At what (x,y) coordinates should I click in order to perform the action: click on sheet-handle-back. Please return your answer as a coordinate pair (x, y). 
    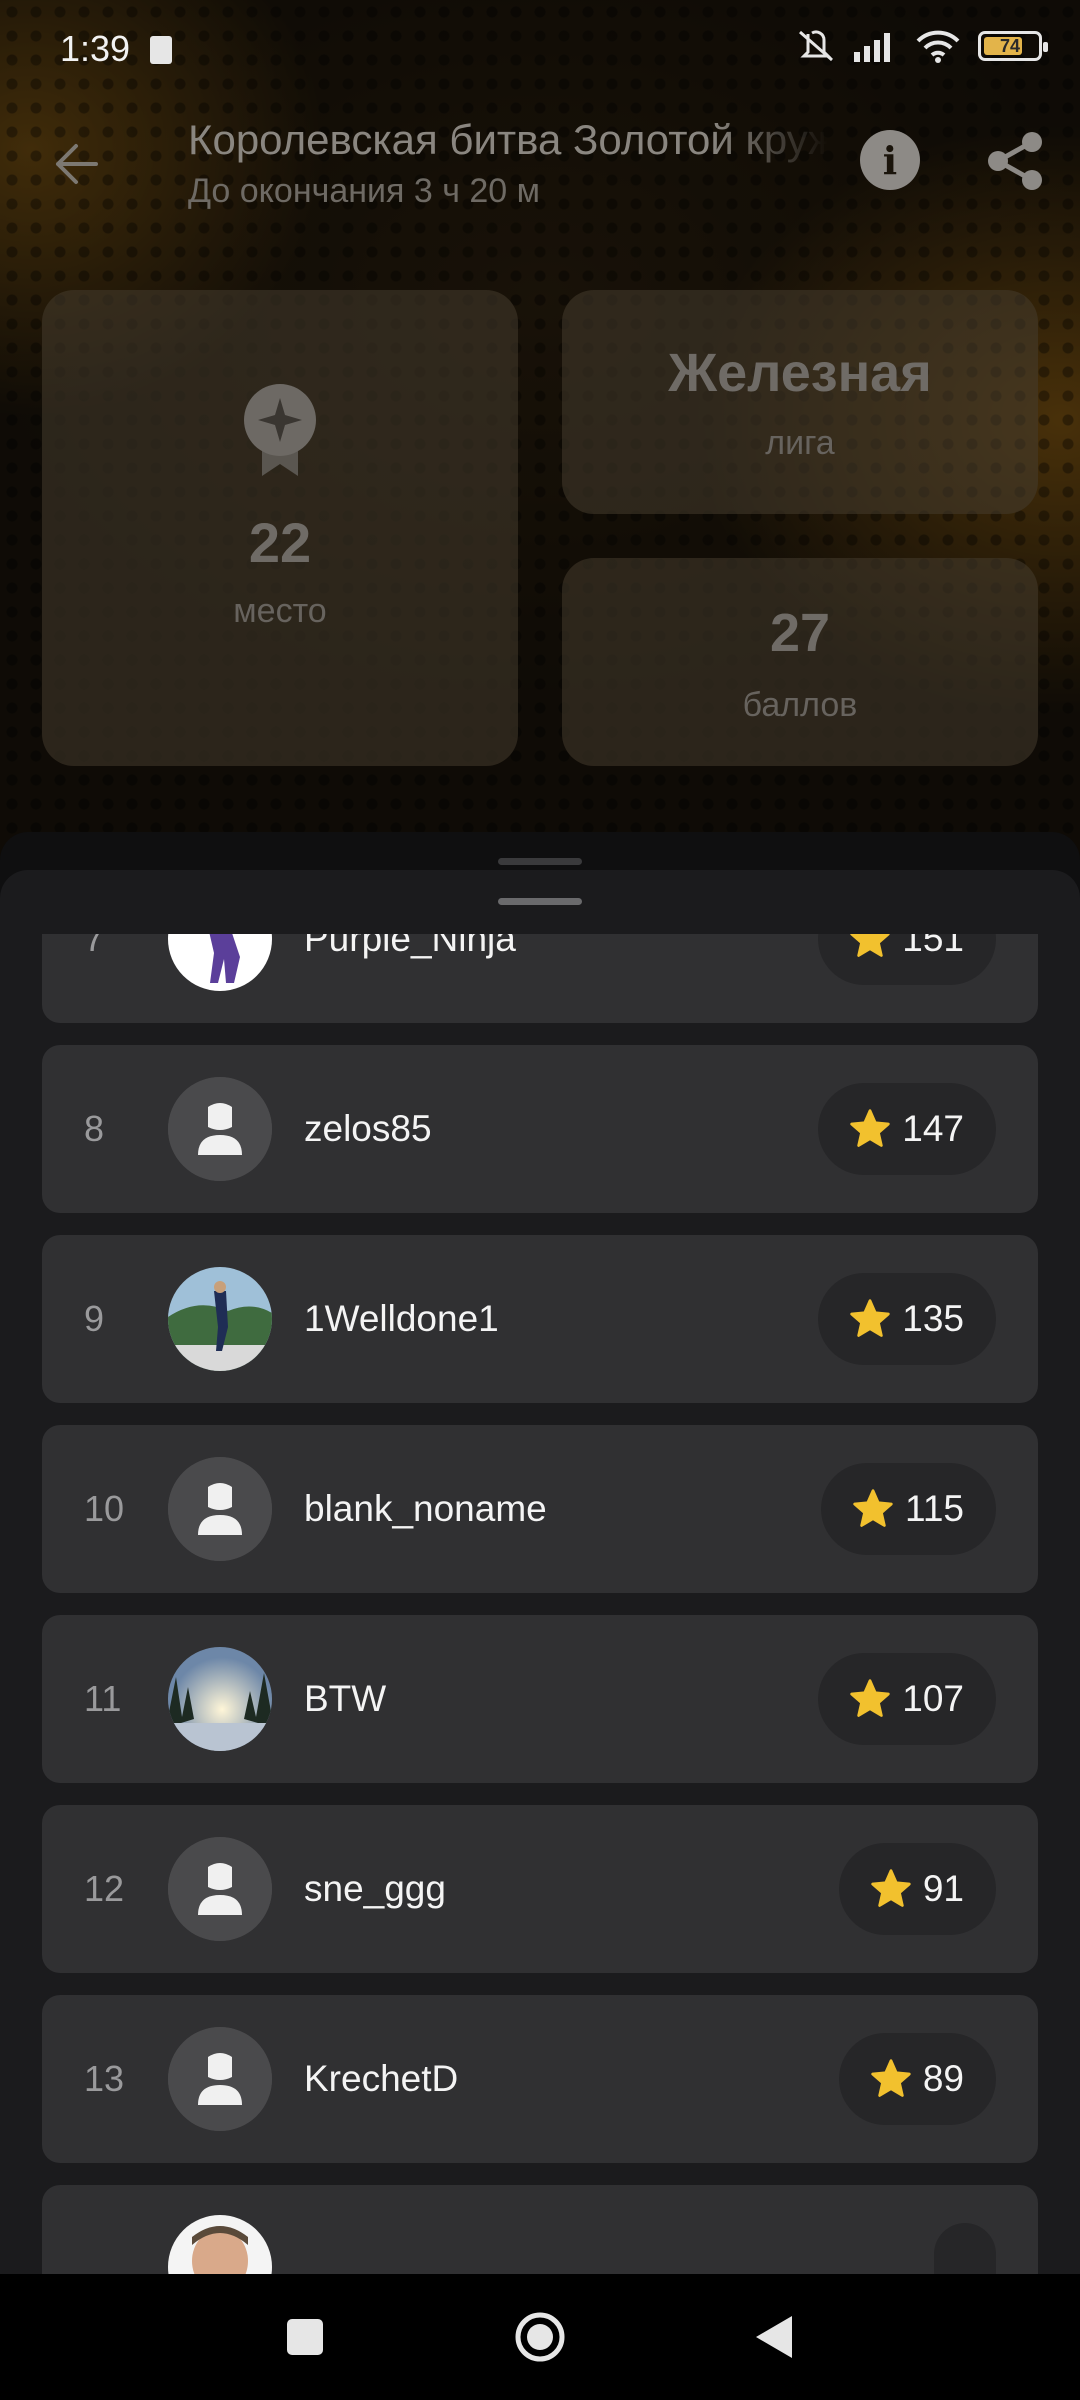
    Looking at the image, I should click on (540, 861).